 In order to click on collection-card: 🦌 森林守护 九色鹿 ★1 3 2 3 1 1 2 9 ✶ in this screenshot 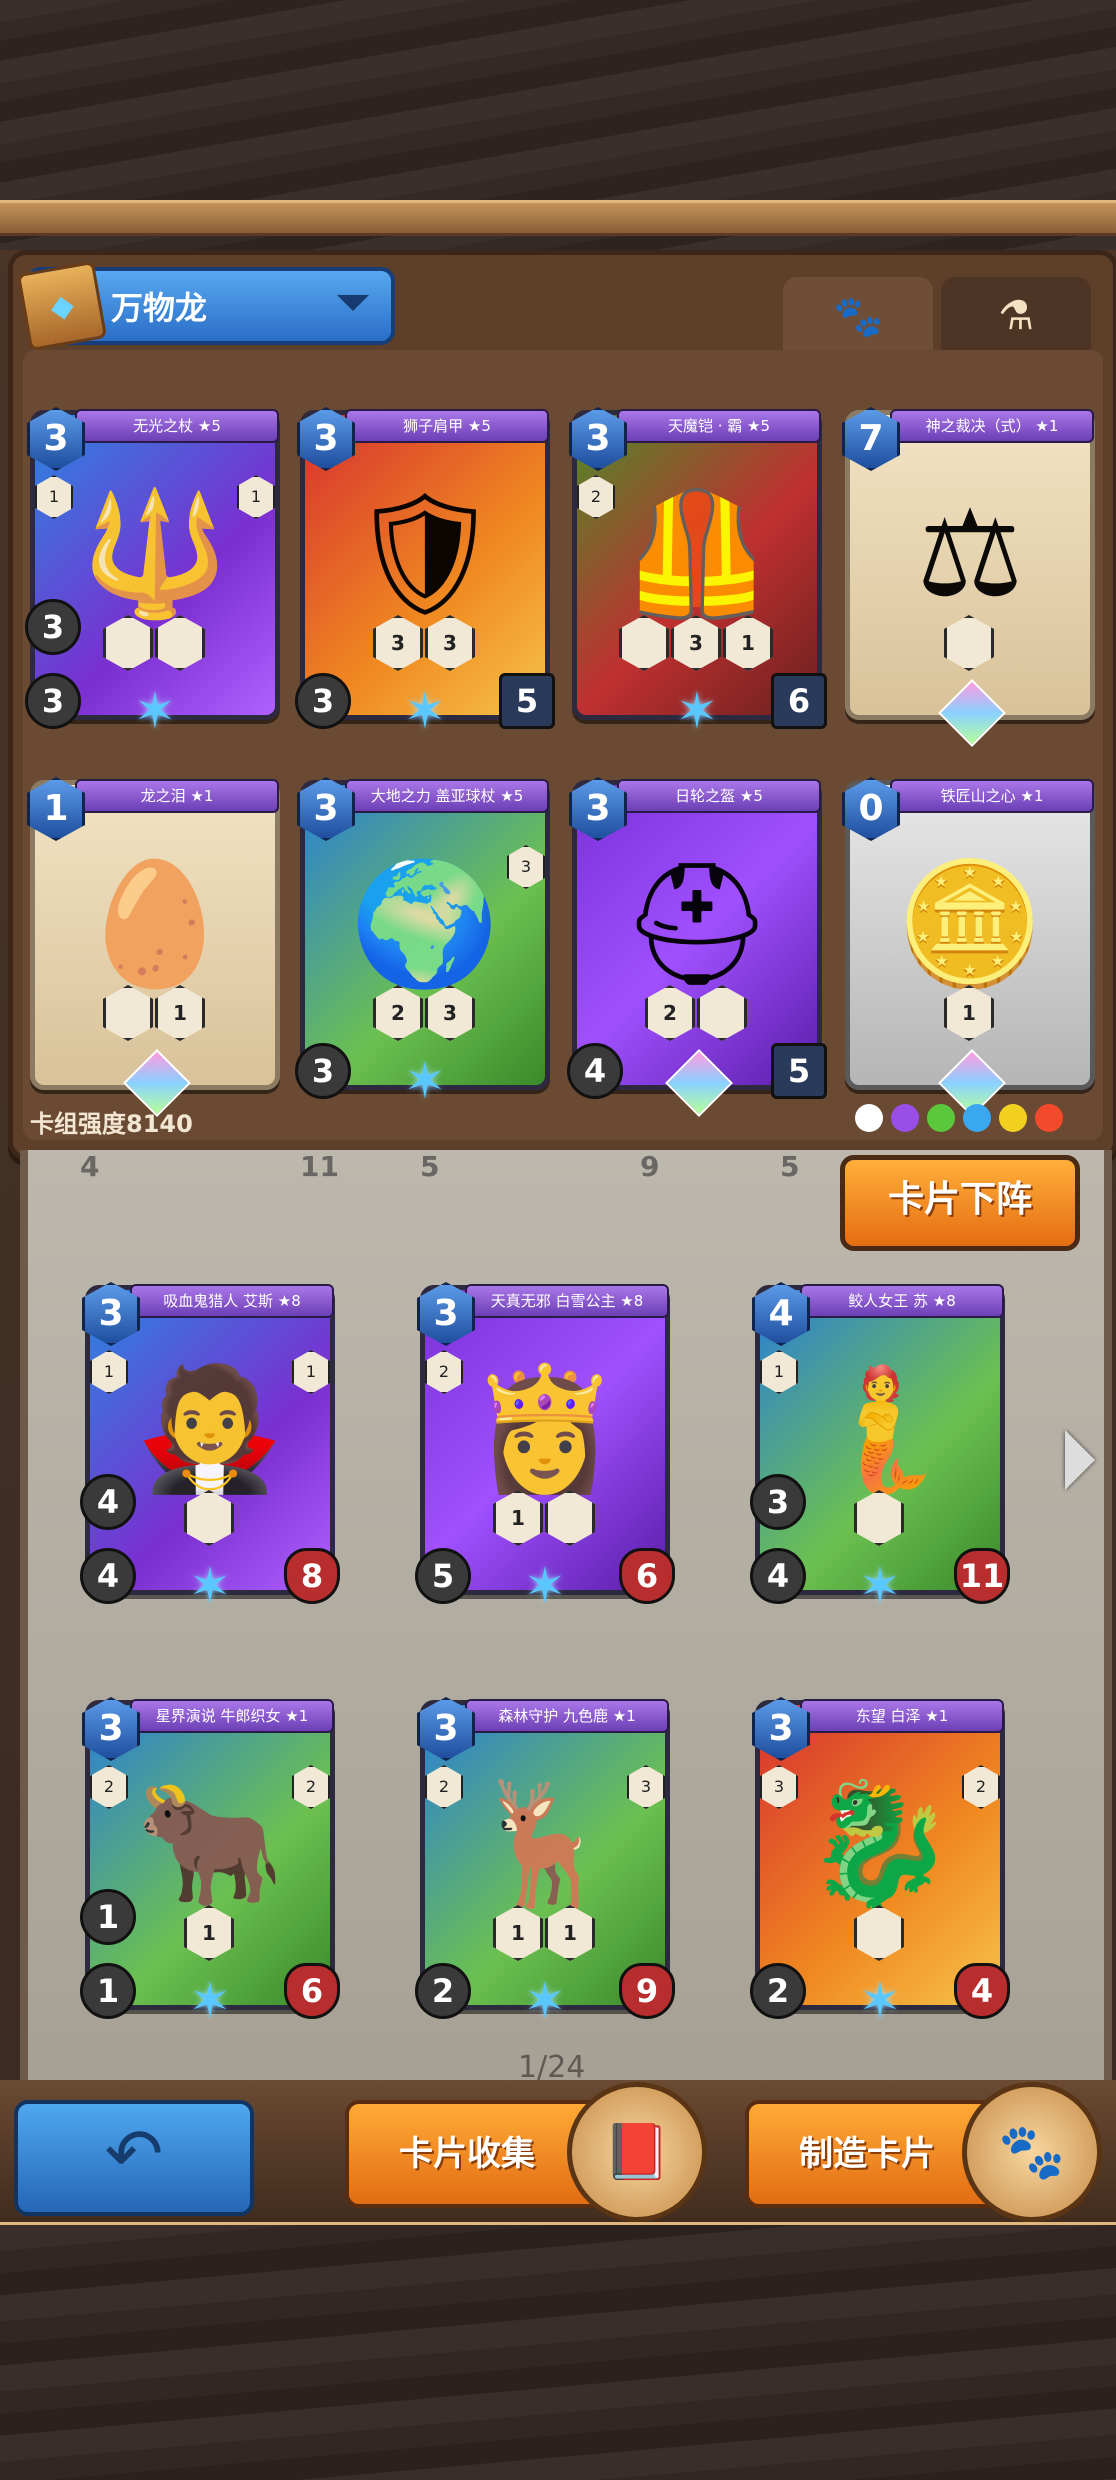, I will do `click(545, 1862)`.